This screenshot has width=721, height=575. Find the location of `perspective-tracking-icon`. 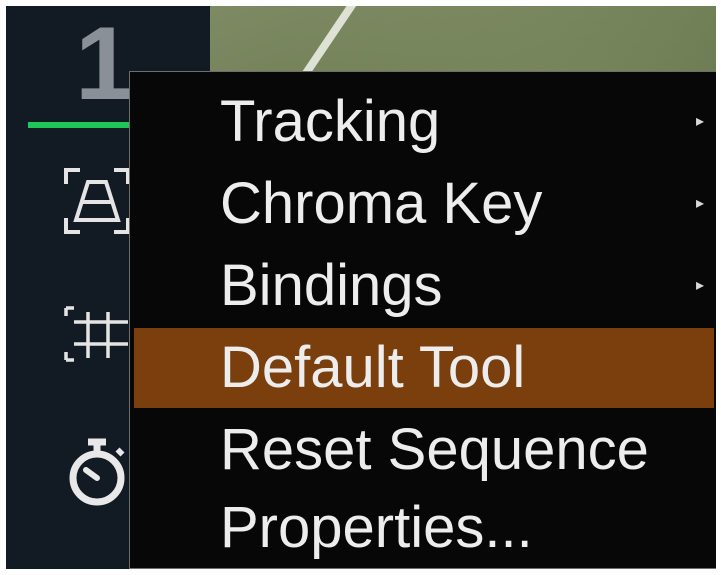

perspective-tracking-icon is located at coordinates (97, 201).